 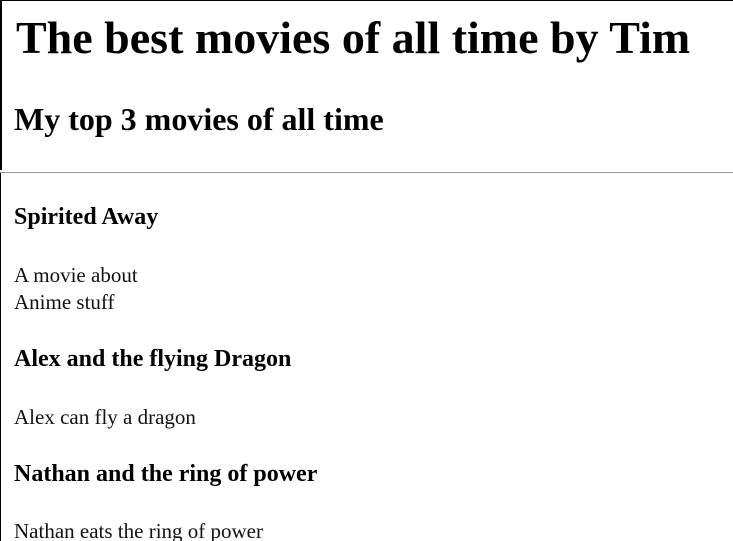 What do you see at coordinates (166, 474) in the screenshot?
I see `movie-title: Nathan and the ring of power` at bounding box center [166, 474].